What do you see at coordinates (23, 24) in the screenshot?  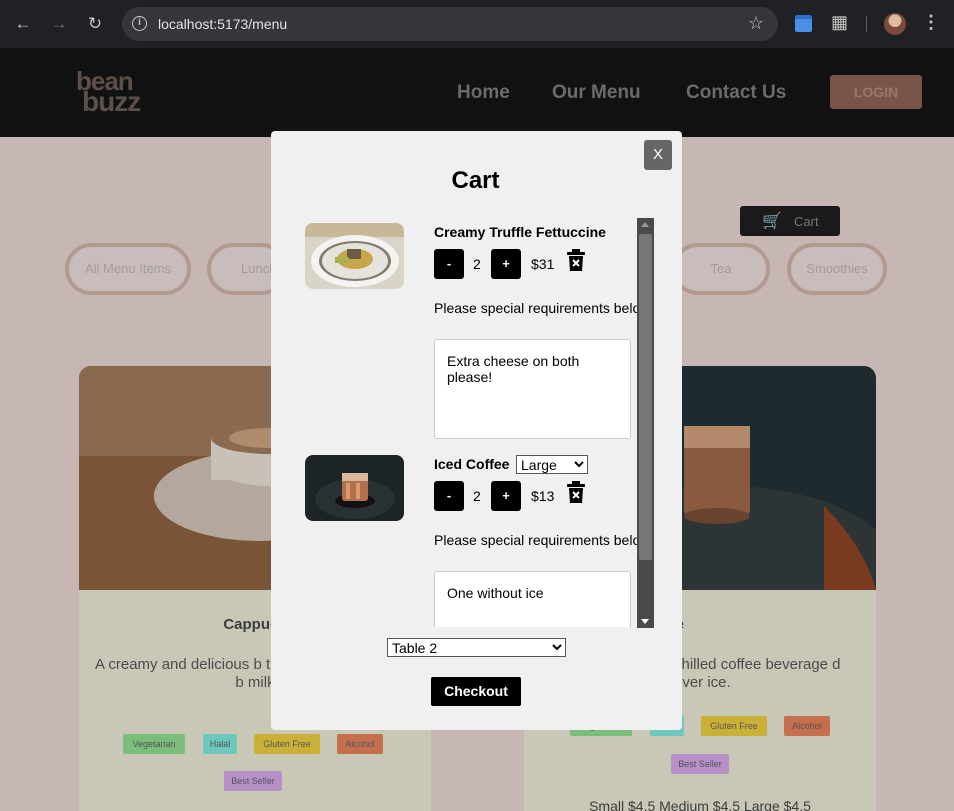 I see `back-arrow-icon: ←` at bounding box center [23, 24].